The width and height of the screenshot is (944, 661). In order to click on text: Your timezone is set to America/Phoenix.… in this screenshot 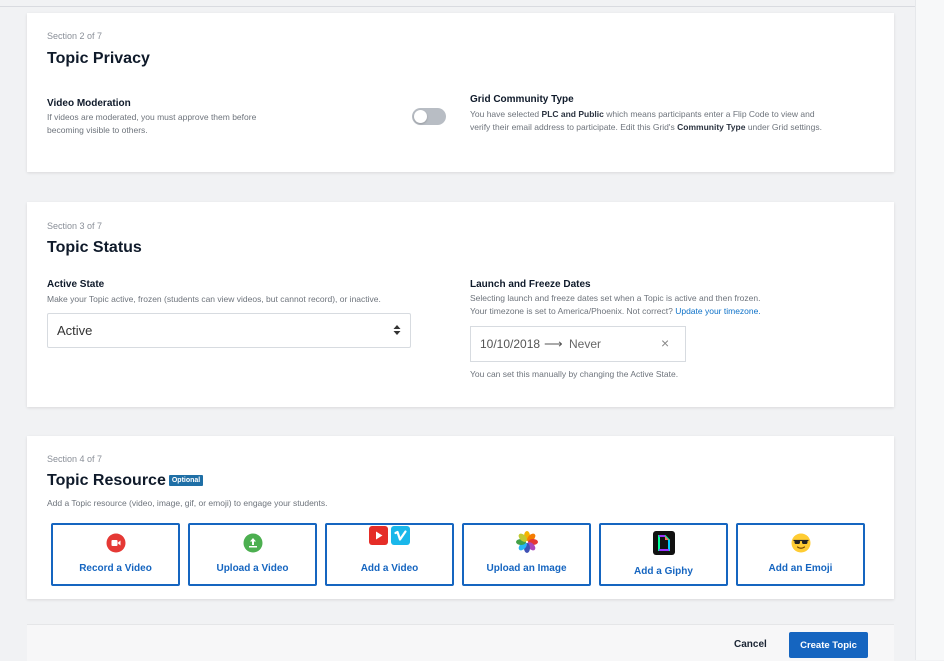, I will do `click(573, 311)`.